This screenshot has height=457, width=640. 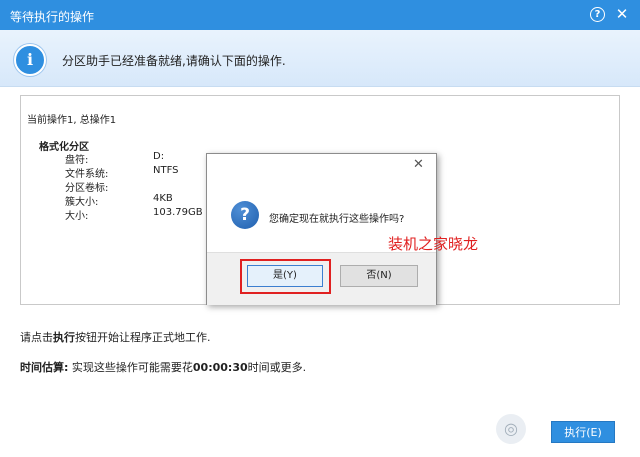 I want to click on estimate-suffix: 时间或更多., so click(x=277, y=367).